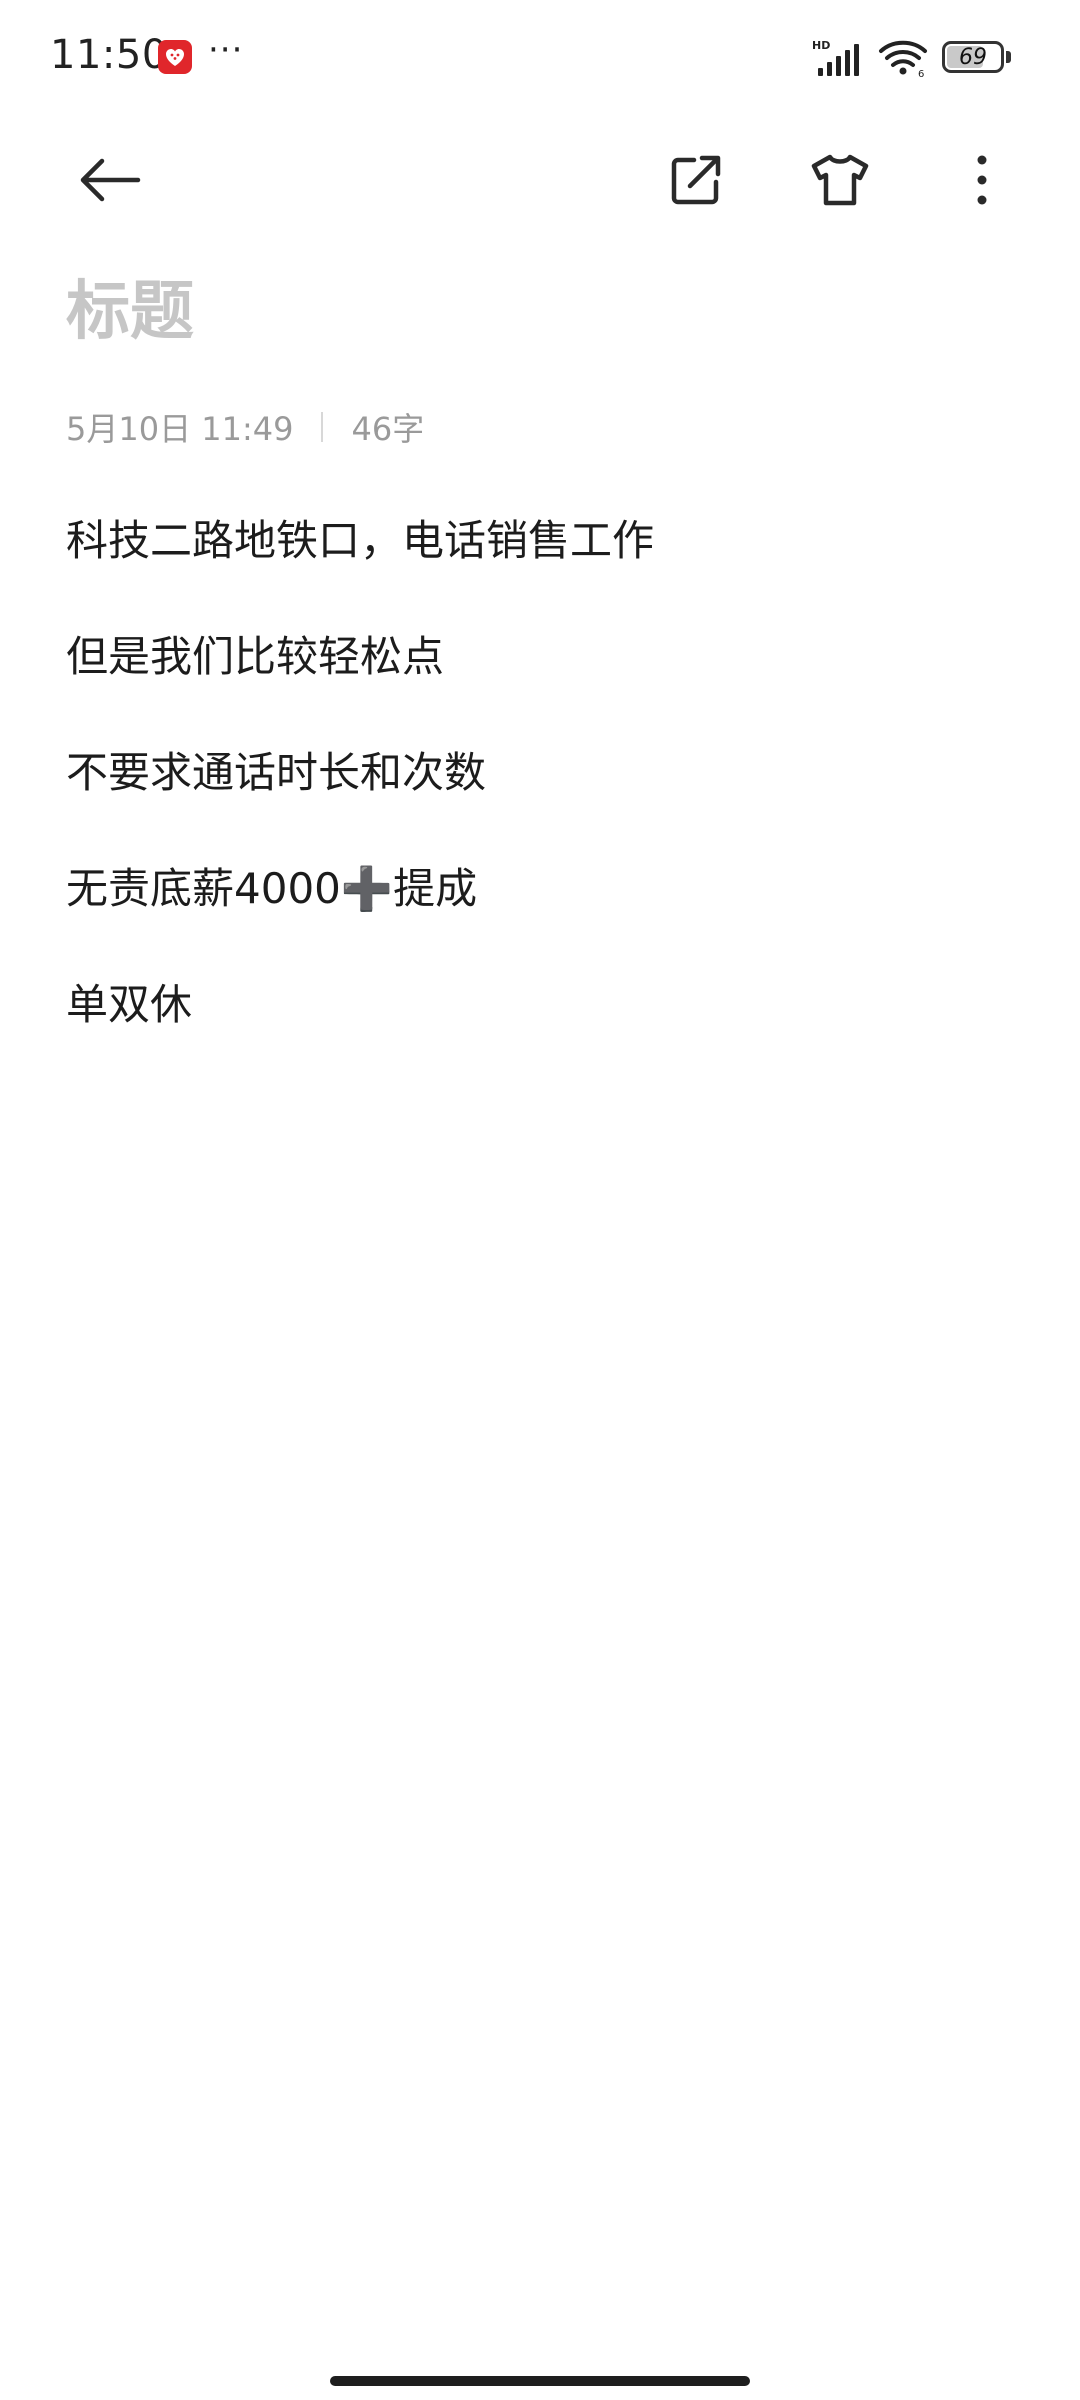 Image resolution: width=1080 pixels, height=2400 pixels. Describe the element at coordinates (388, 429) in the screenshot. I see `note-char-count: 46字` at that location.